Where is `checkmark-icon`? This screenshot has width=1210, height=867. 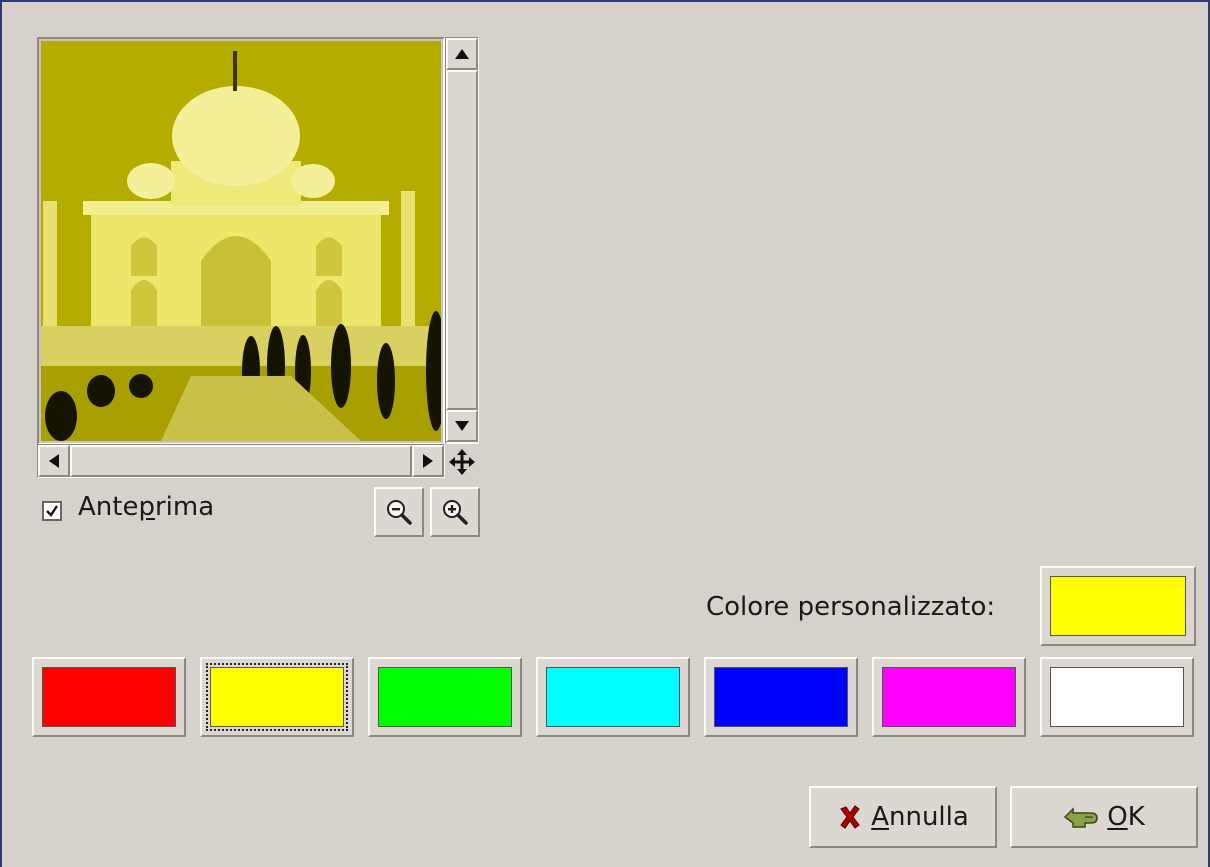 checkmark-icon is located at coordinates (52, 511).